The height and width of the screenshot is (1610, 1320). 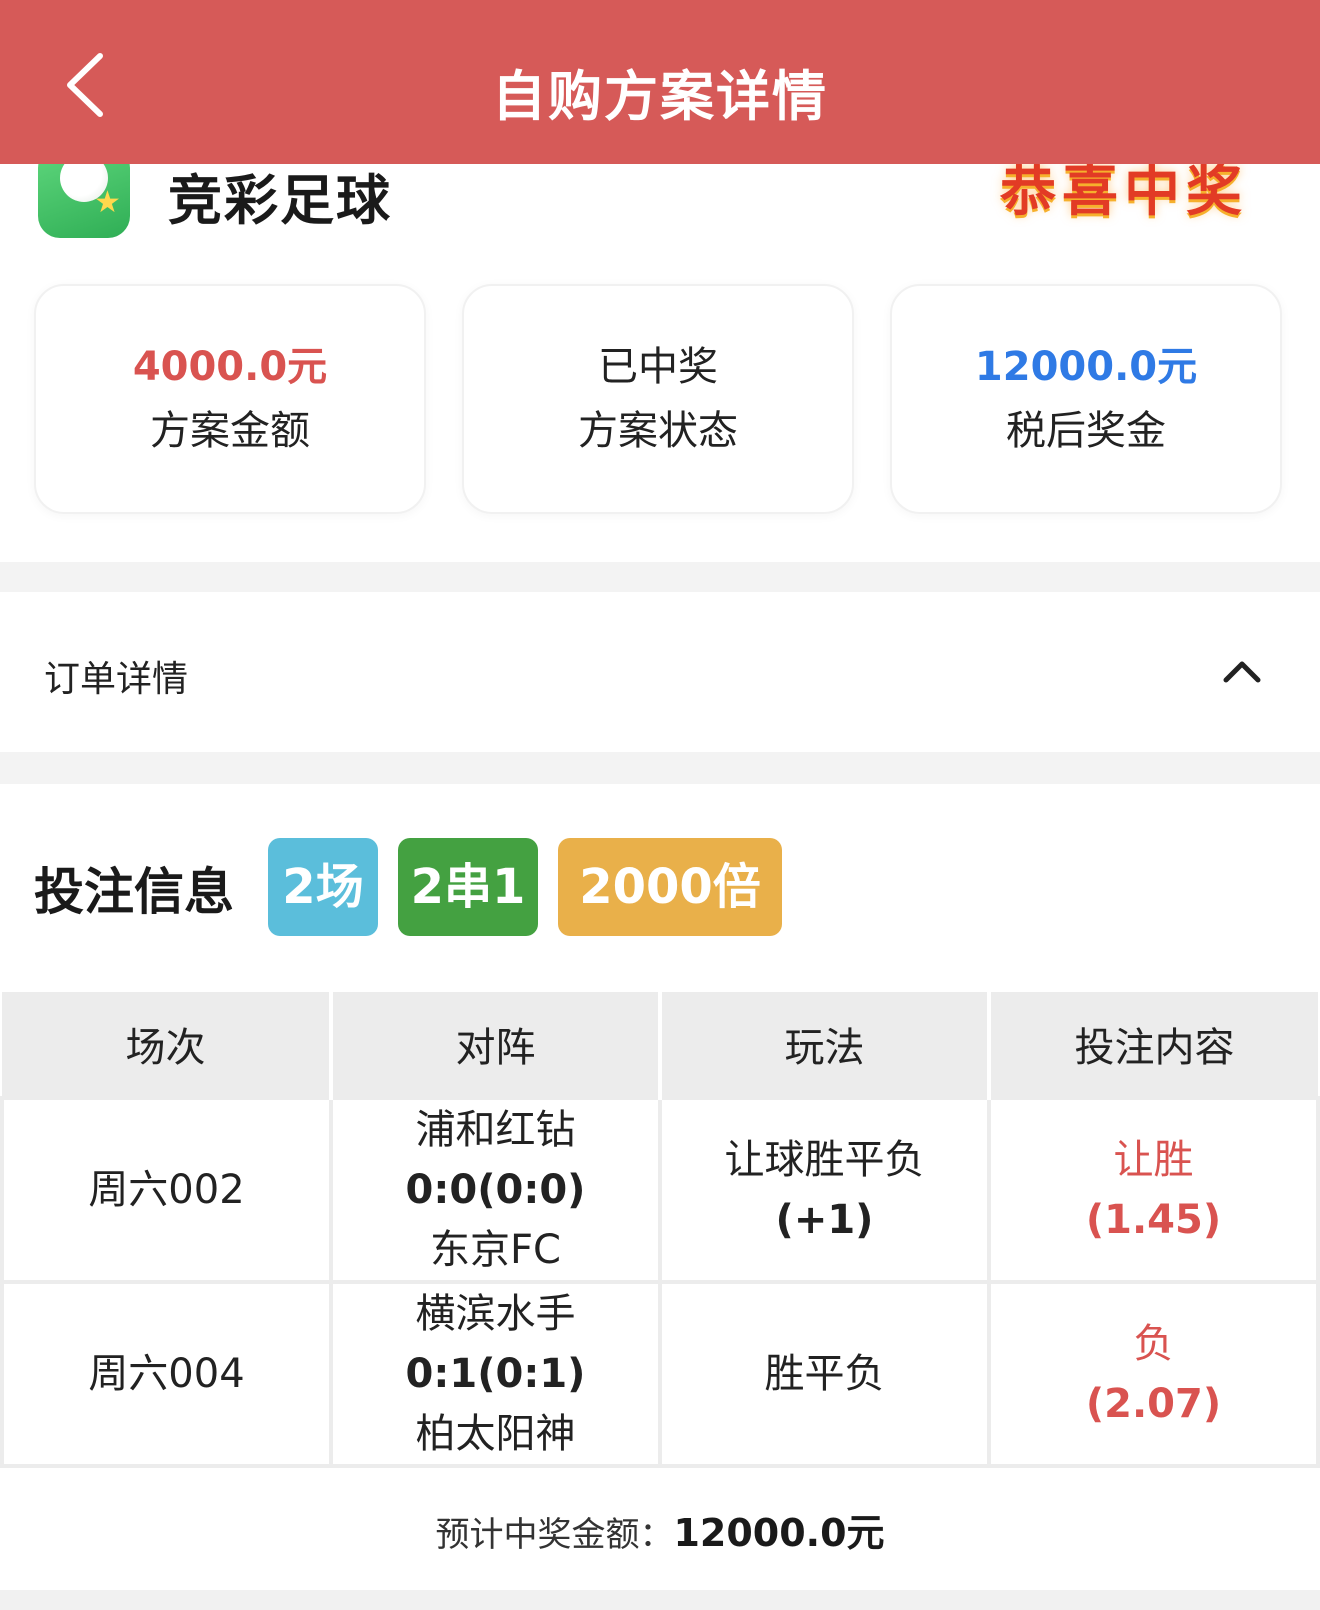 I want to click on match-no: 周六004, so click(x=166, y=1374).